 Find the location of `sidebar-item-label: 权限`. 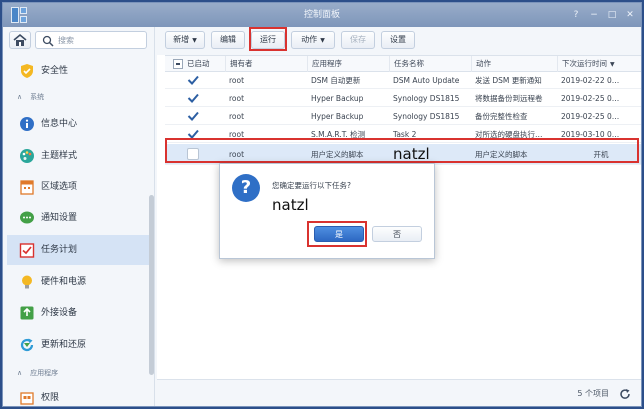

sidebar-item-label: 权限 is located at coordinates (50, 398).